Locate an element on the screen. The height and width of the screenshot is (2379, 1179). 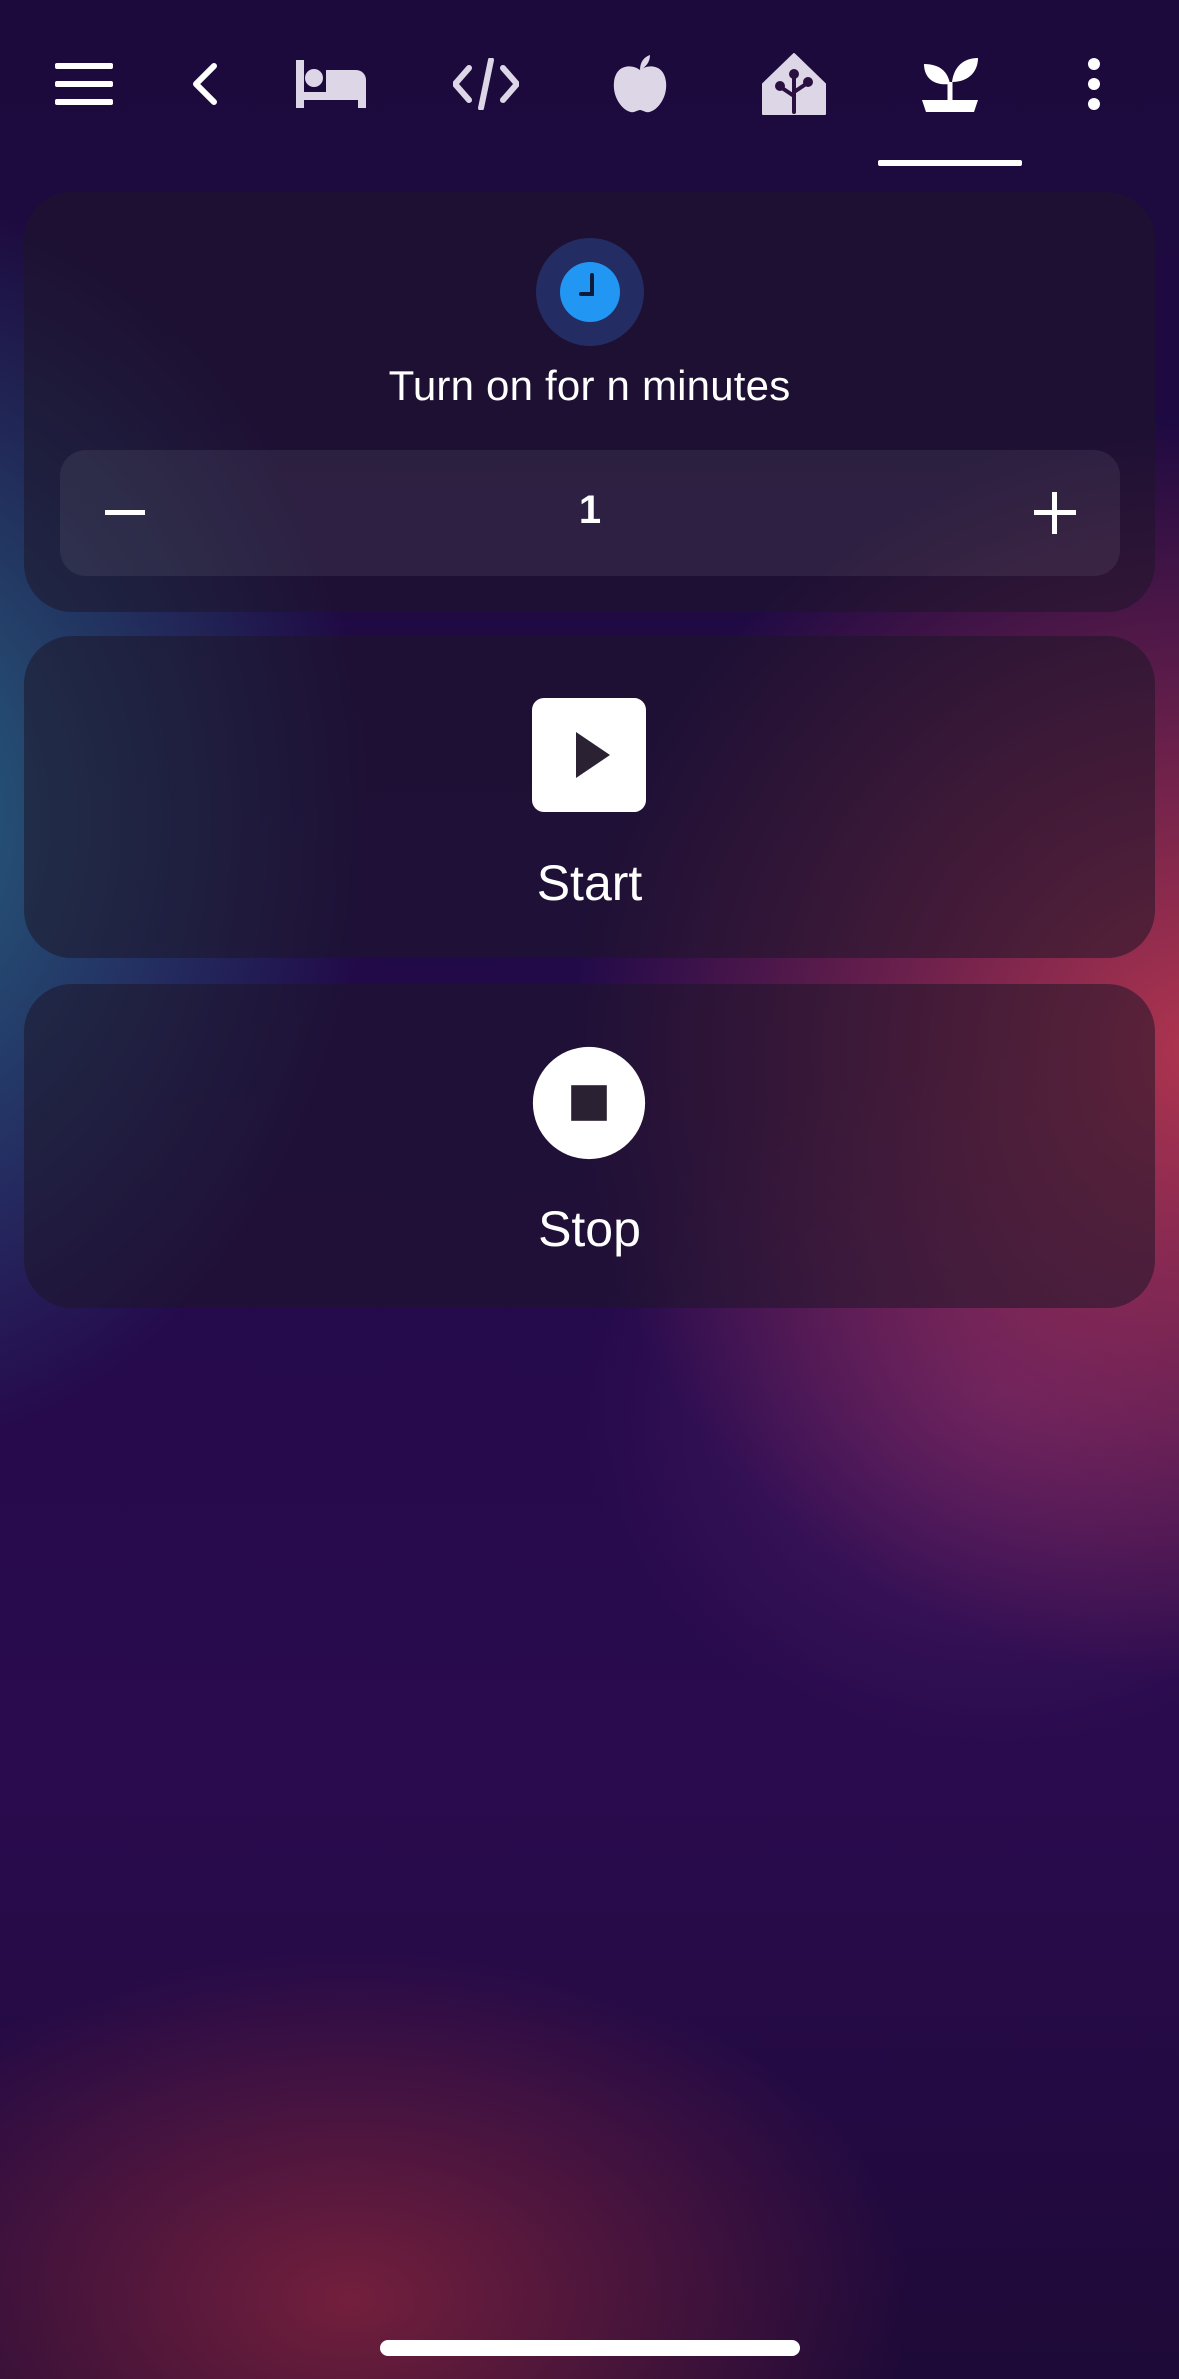
minutes-stepper: 1 is located at coordinates (590, 513).